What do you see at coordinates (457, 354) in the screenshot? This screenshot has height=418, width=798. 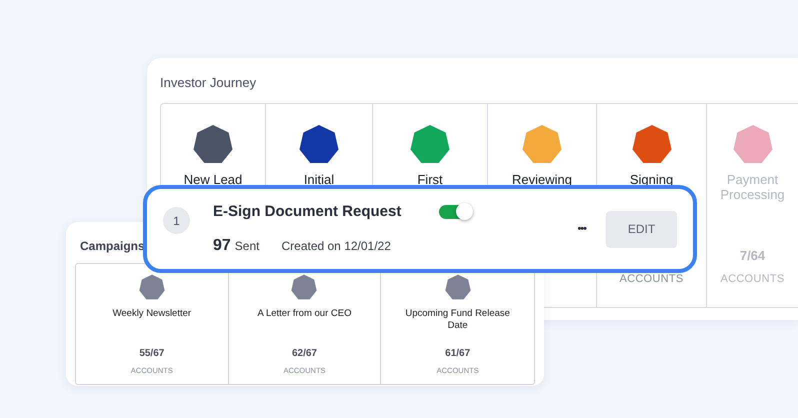 I see `campaign-count: 61/67` at bounding box center [457, 354].